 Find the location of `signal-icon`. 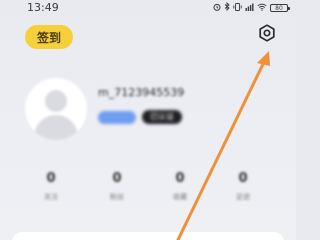

signal-icon is located at coordinates (249, 8).